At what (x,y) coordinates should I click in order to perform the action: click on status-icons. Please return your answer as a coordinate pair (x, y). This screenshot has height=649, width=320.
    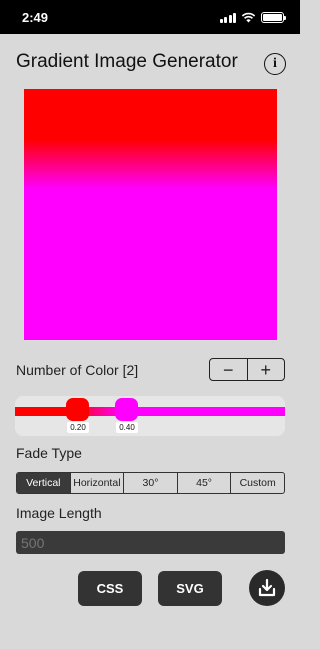
    Looking at the image, I should click on (252, 17).